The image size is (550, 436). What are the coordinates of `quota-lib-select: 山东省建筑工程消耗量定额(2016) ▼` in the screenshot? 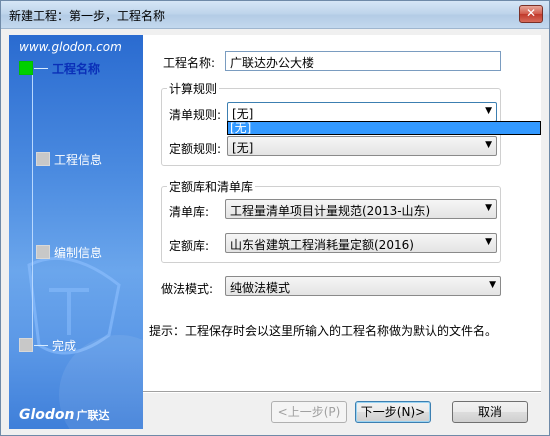 It's located at (361, 243).